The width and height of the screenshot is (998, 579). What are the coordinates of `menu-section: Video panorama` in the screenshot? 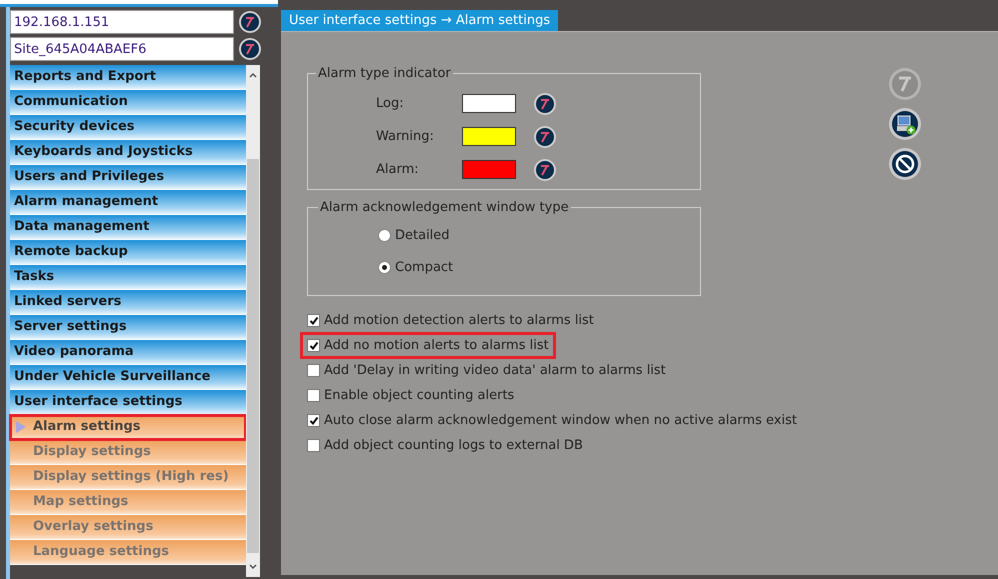 It's located at (128, 352).